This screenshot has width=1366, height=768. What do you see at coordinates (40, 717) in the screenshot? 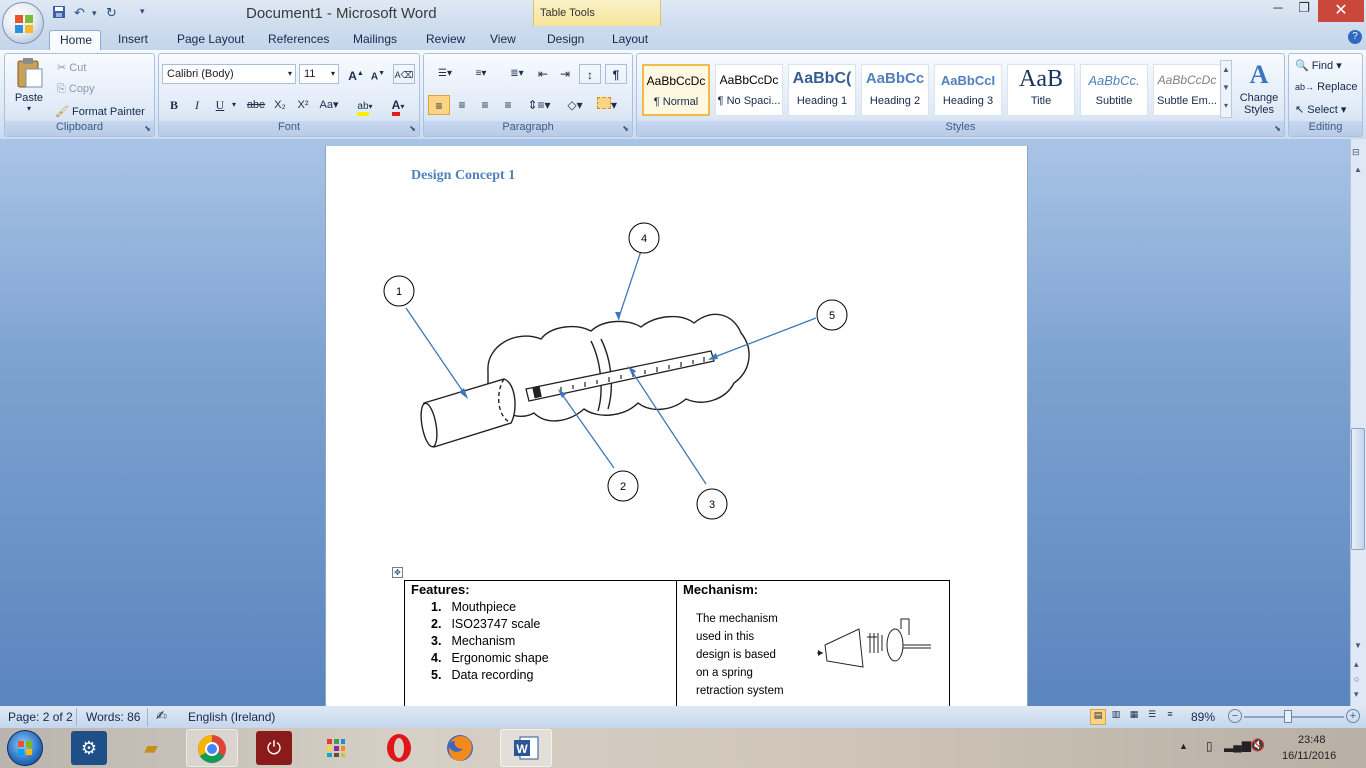
I see `page-count: Page: 2 of 2` at bounding box center [40, 717].